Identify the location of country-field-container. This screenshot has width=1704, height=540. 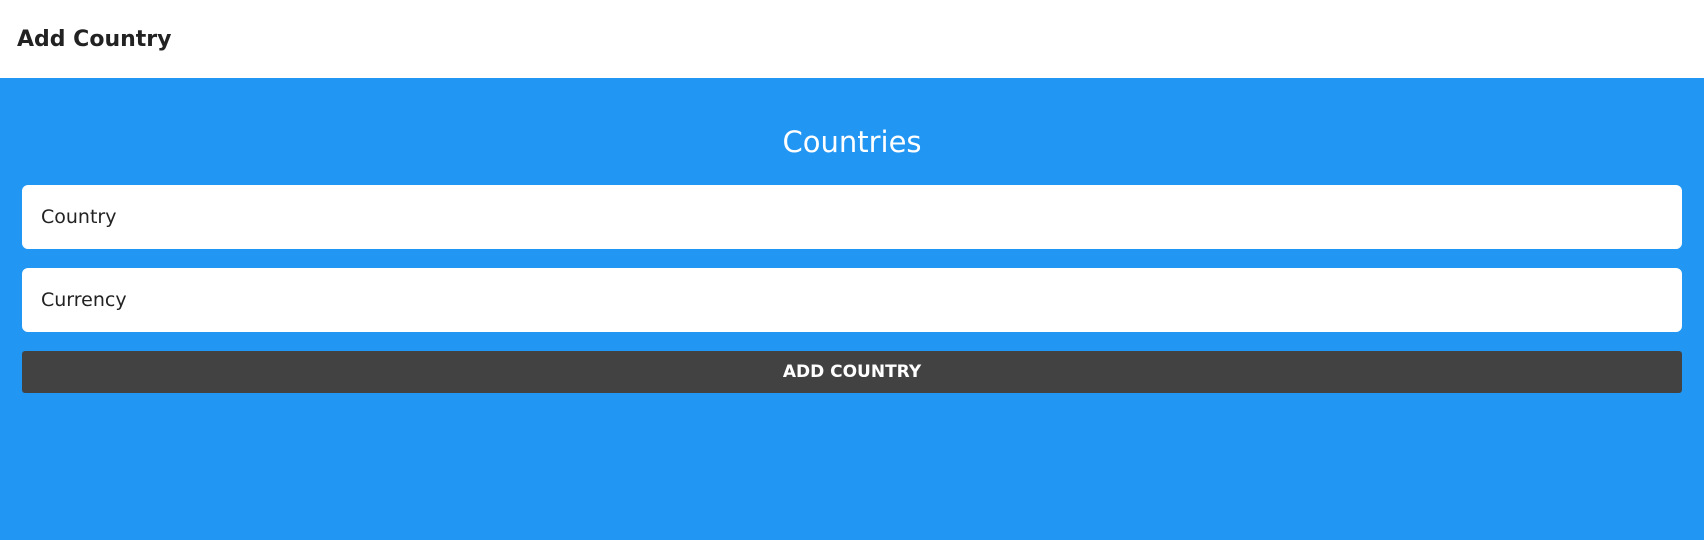
(852, 217).